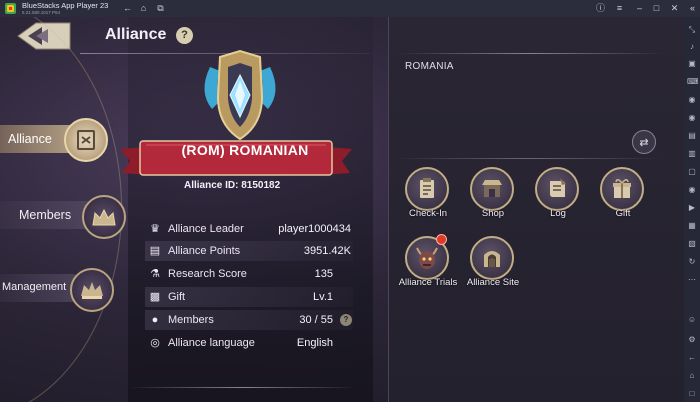 This screenshot has height=402, width=700. Describe the element at coordinates (492, 189) in the screenshot. I see `shop-icon` at that location.